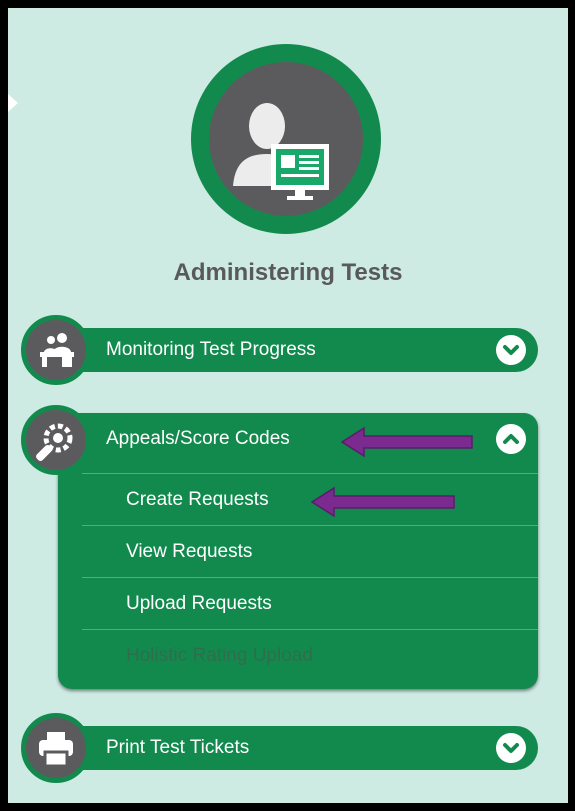 The height and width of the screenshot is (811, 575). What do you see at coordinates (286, 139) in the screenshot?
I see `user-at-computer-icon` at bounding box center [286, 139].